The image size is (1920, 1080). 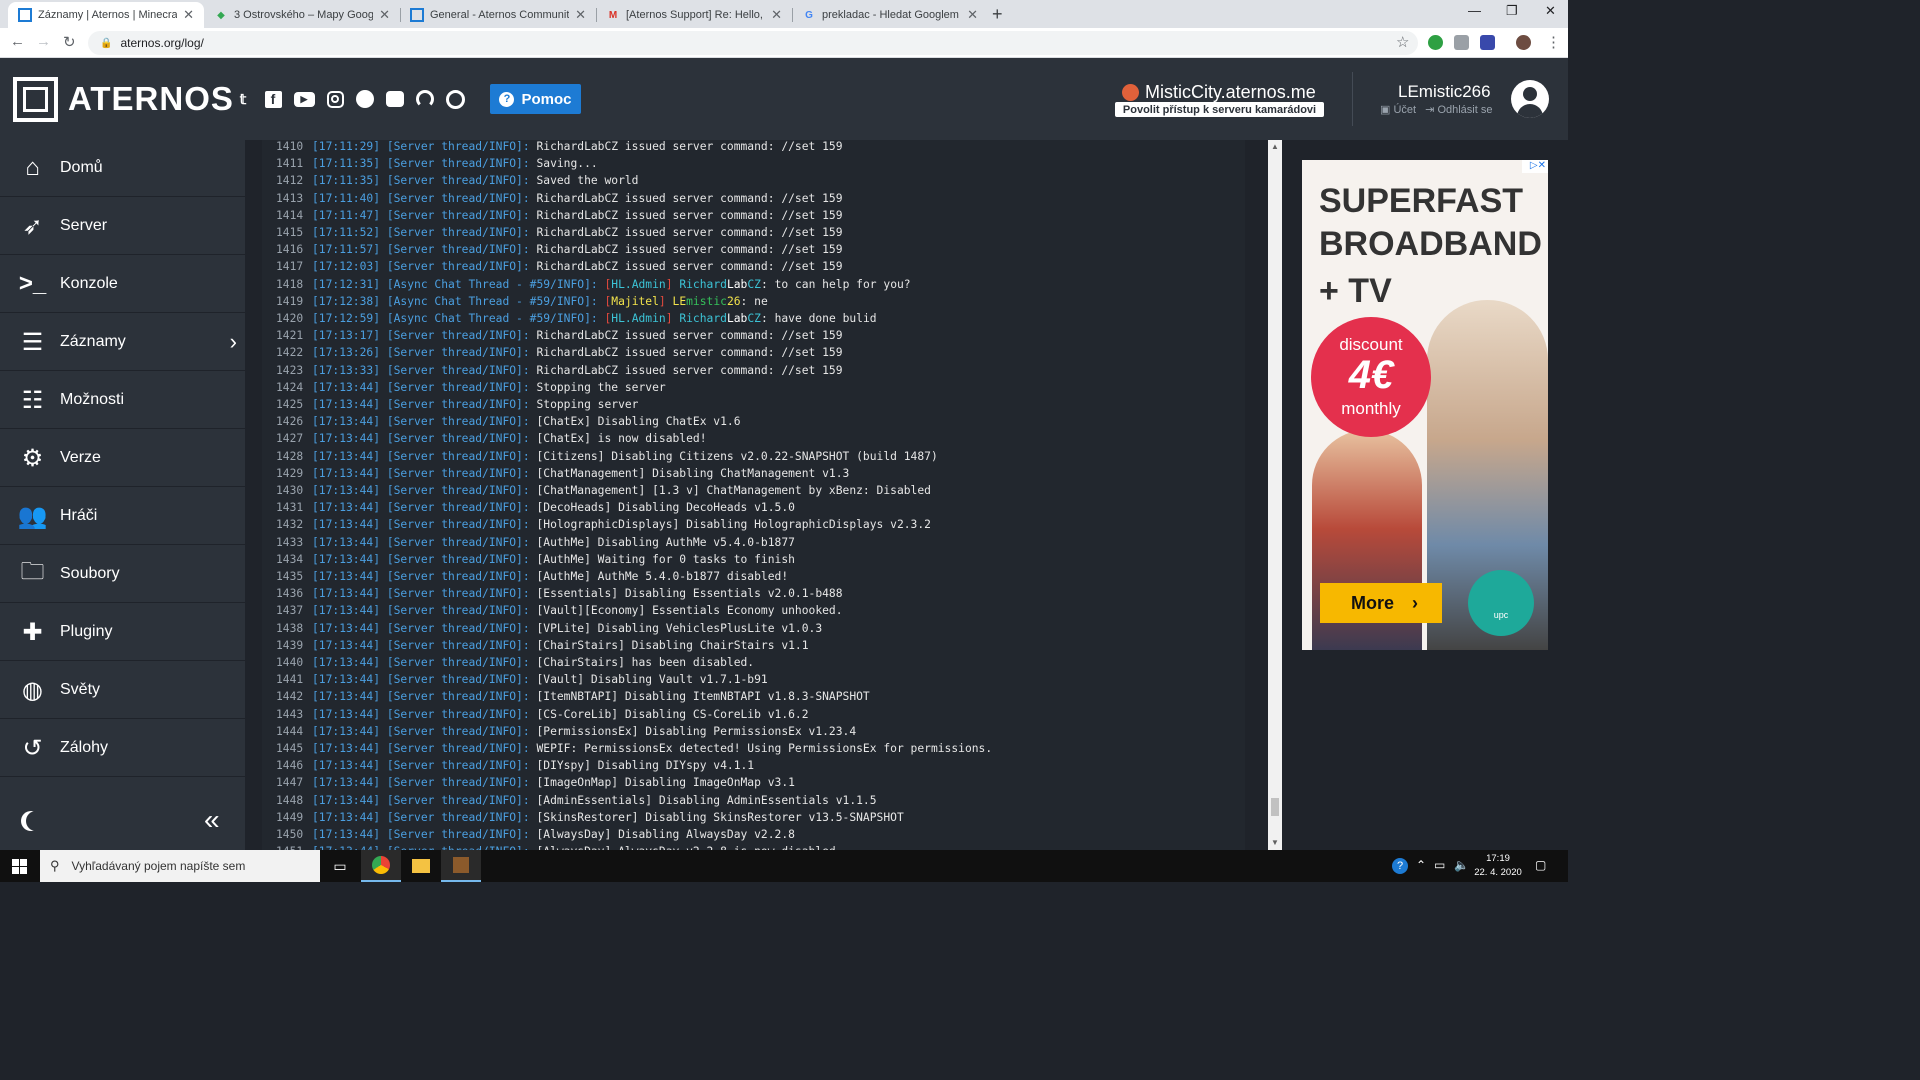 I want to click on file-explorer-icon, so click(x=421, y=866).